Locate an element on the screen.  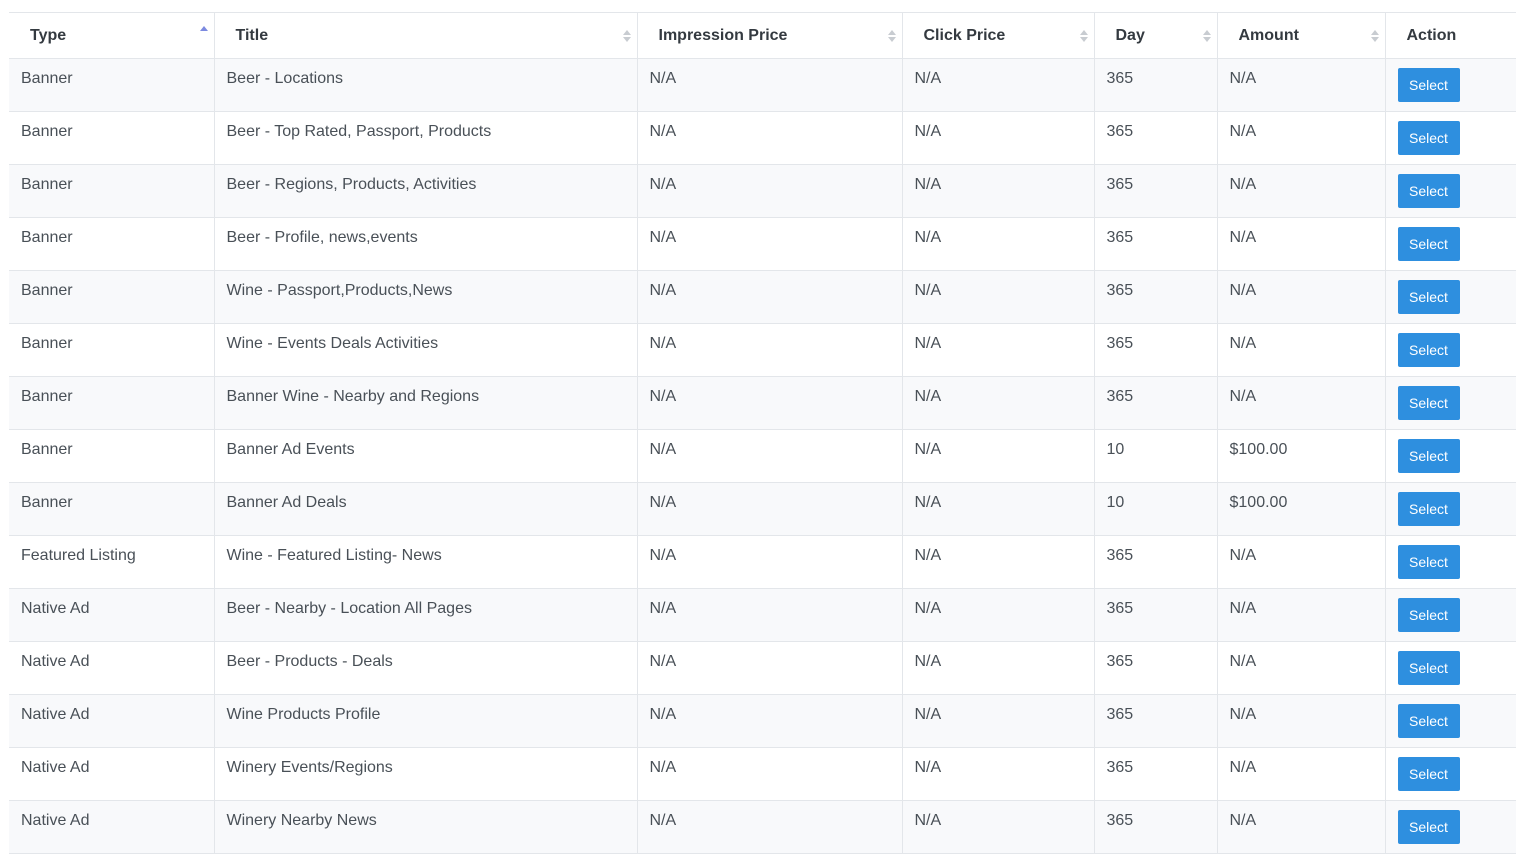
column-header-label: Title is located at coordinates (252, 35).